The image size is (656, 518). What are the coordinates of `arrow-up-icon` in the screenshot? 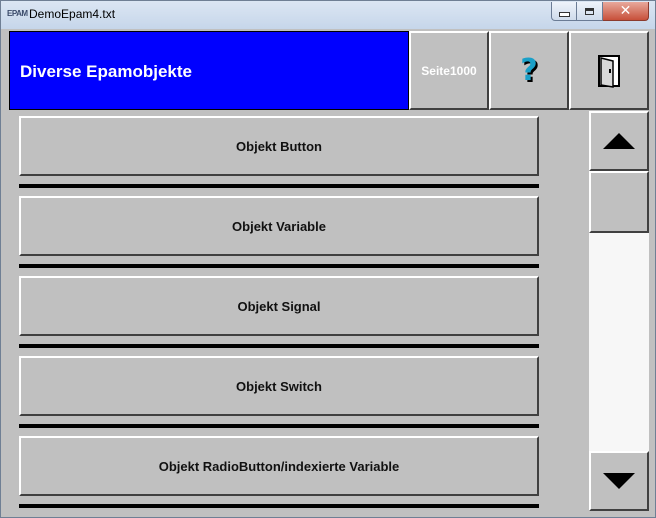 It's located at (619, 141).